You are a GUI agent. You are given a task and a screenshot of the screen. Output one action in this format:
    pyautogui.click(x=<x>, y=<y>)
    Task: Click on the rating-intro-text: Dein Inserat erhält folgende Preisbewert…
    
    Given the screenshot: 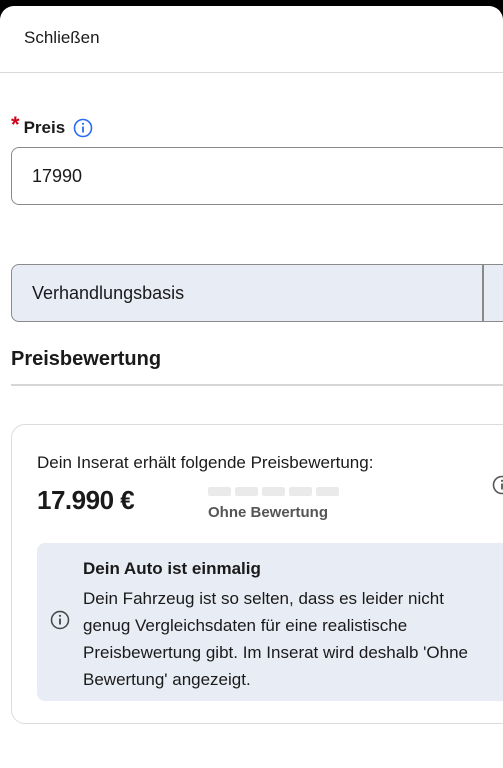 What is the action you would take?
    pyautogui.click(x=205, y=462)
    